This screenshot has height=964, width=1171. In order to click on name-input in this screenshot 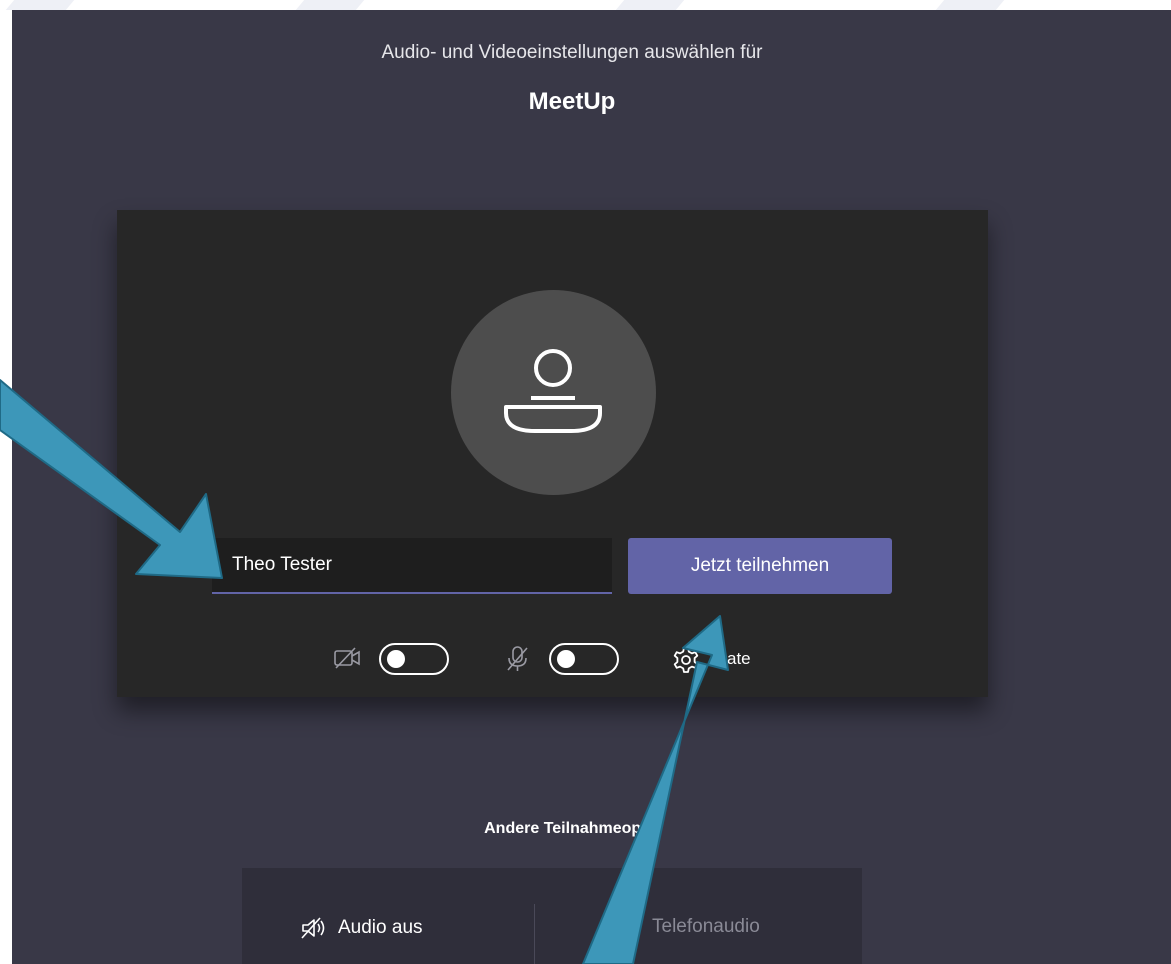, I will do `click(412, 566)`.